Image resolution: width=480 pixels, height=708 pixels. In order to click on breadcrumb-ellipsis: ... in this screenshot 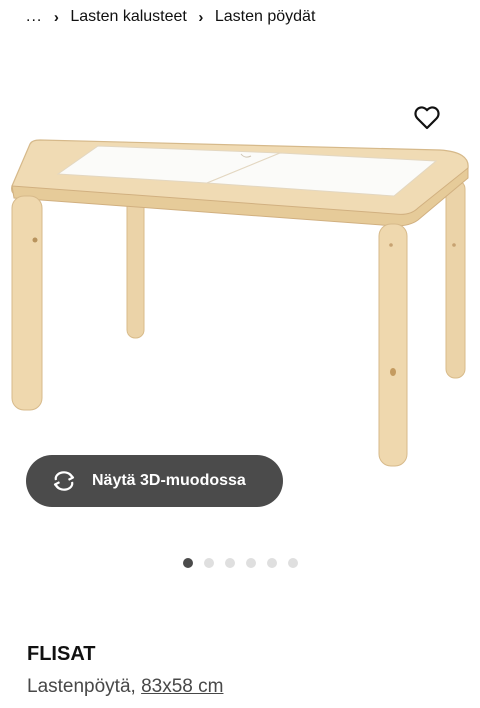, I will do `click(34, 17)`.